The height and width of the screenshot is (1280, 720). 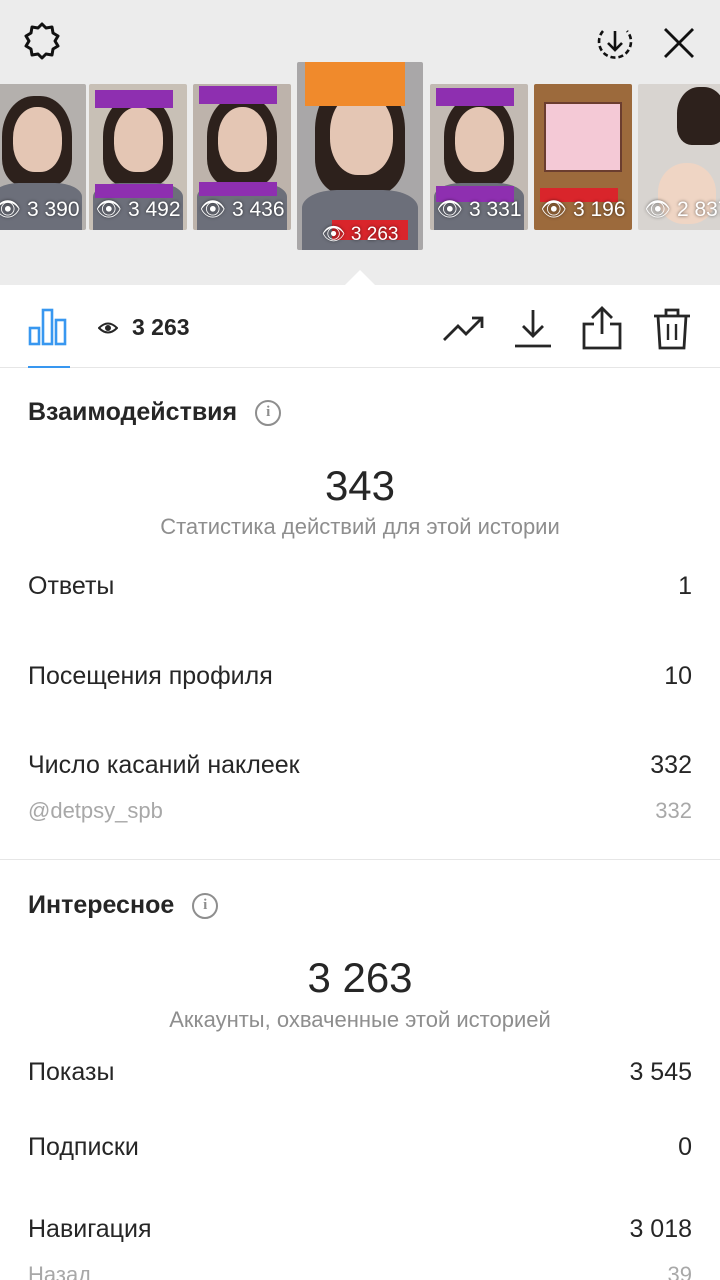 What do you see at coordinates (49, 367) in the screenshot?
I see `insights-tab-indicator` at bounding box center [49, 367].